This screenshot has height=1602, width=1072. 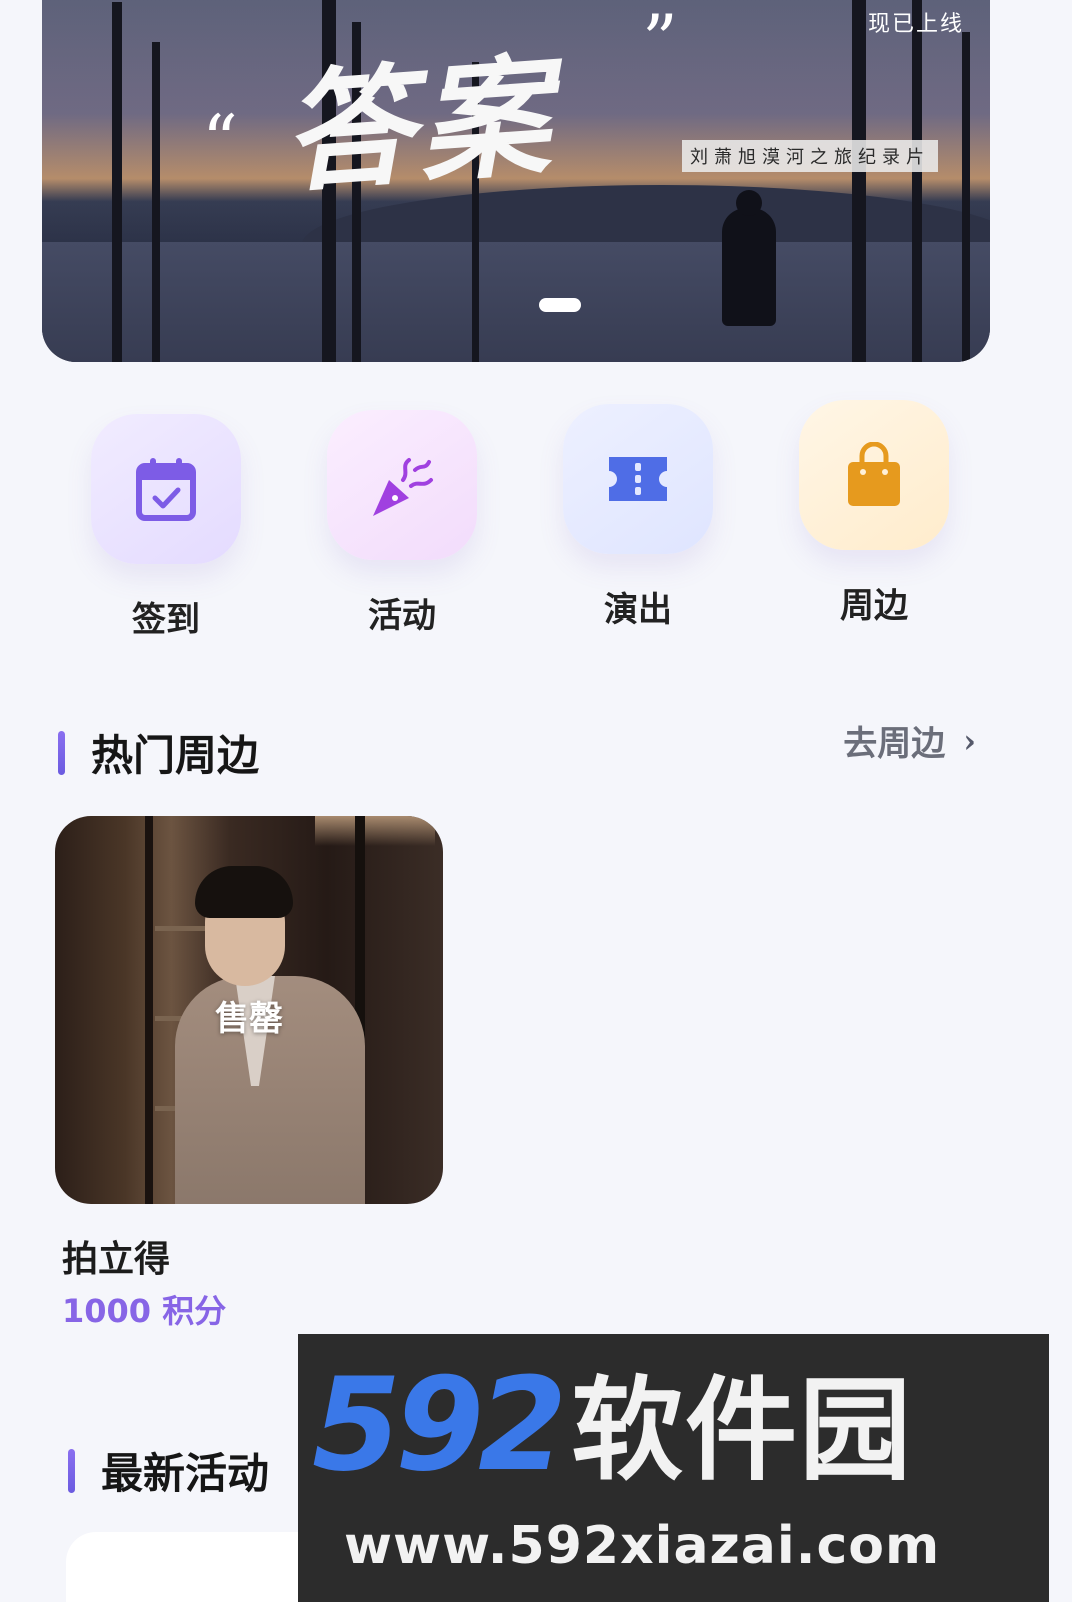 What do you see at coordinates (642, 1546) in the screenshot?
I see `watermark-url: www.592xiazai.com` at bounding box center [642, 1546].